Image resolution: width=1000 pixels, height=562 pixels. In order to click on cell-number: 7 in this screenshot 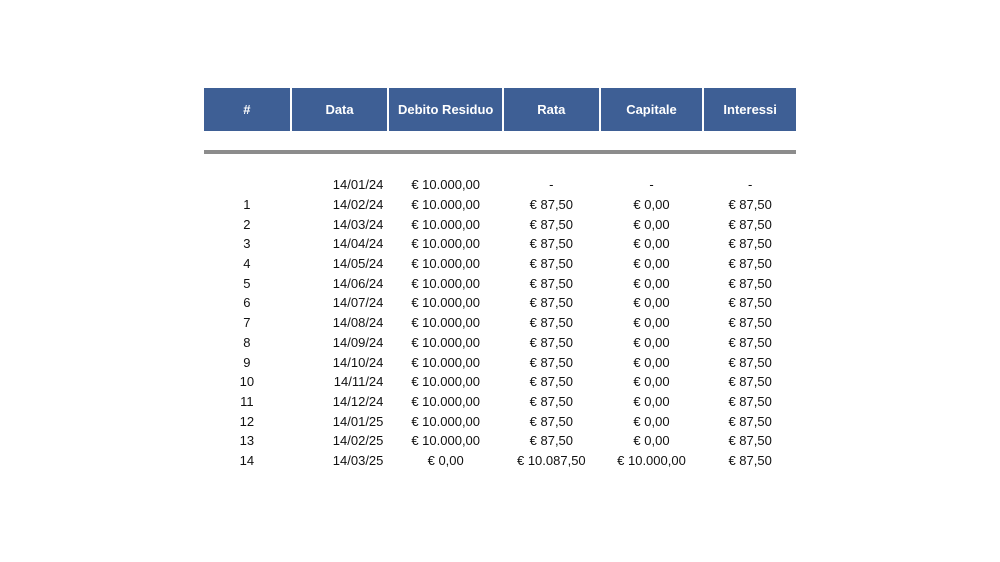, I will do `click(247, 323)`.